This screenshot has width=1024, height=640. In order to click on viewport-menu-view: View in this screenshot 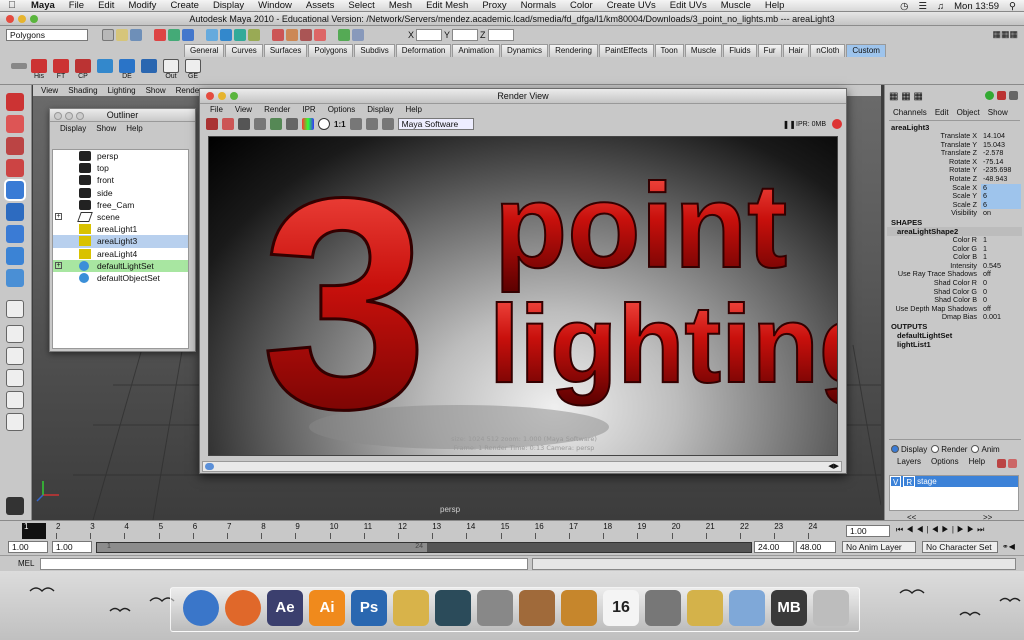, I will do `click(49, 90)`.